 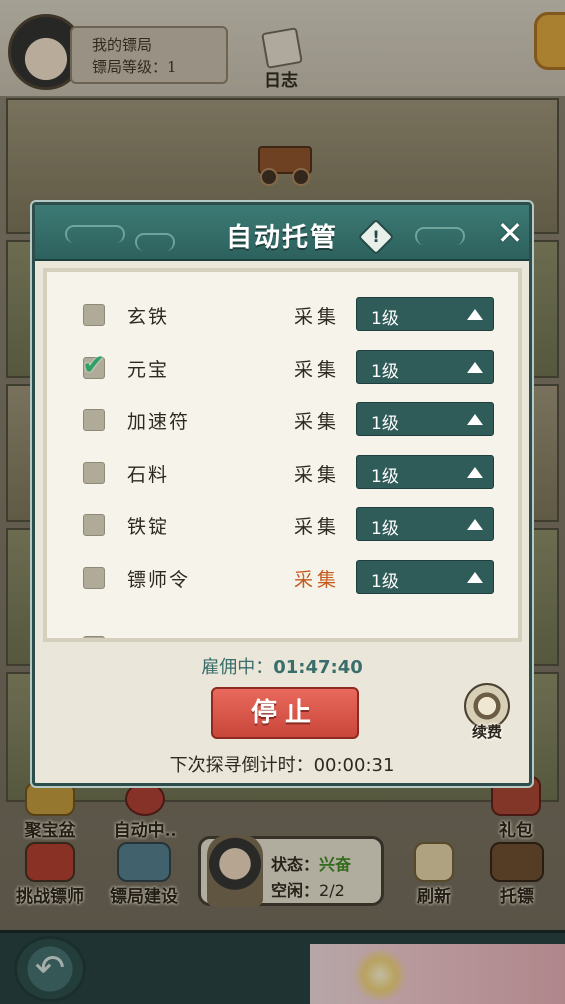 What do you see at coordinates (510, 233) in the screenshot?
I see `close-icon: ✕` at bounding box center [510, 233].